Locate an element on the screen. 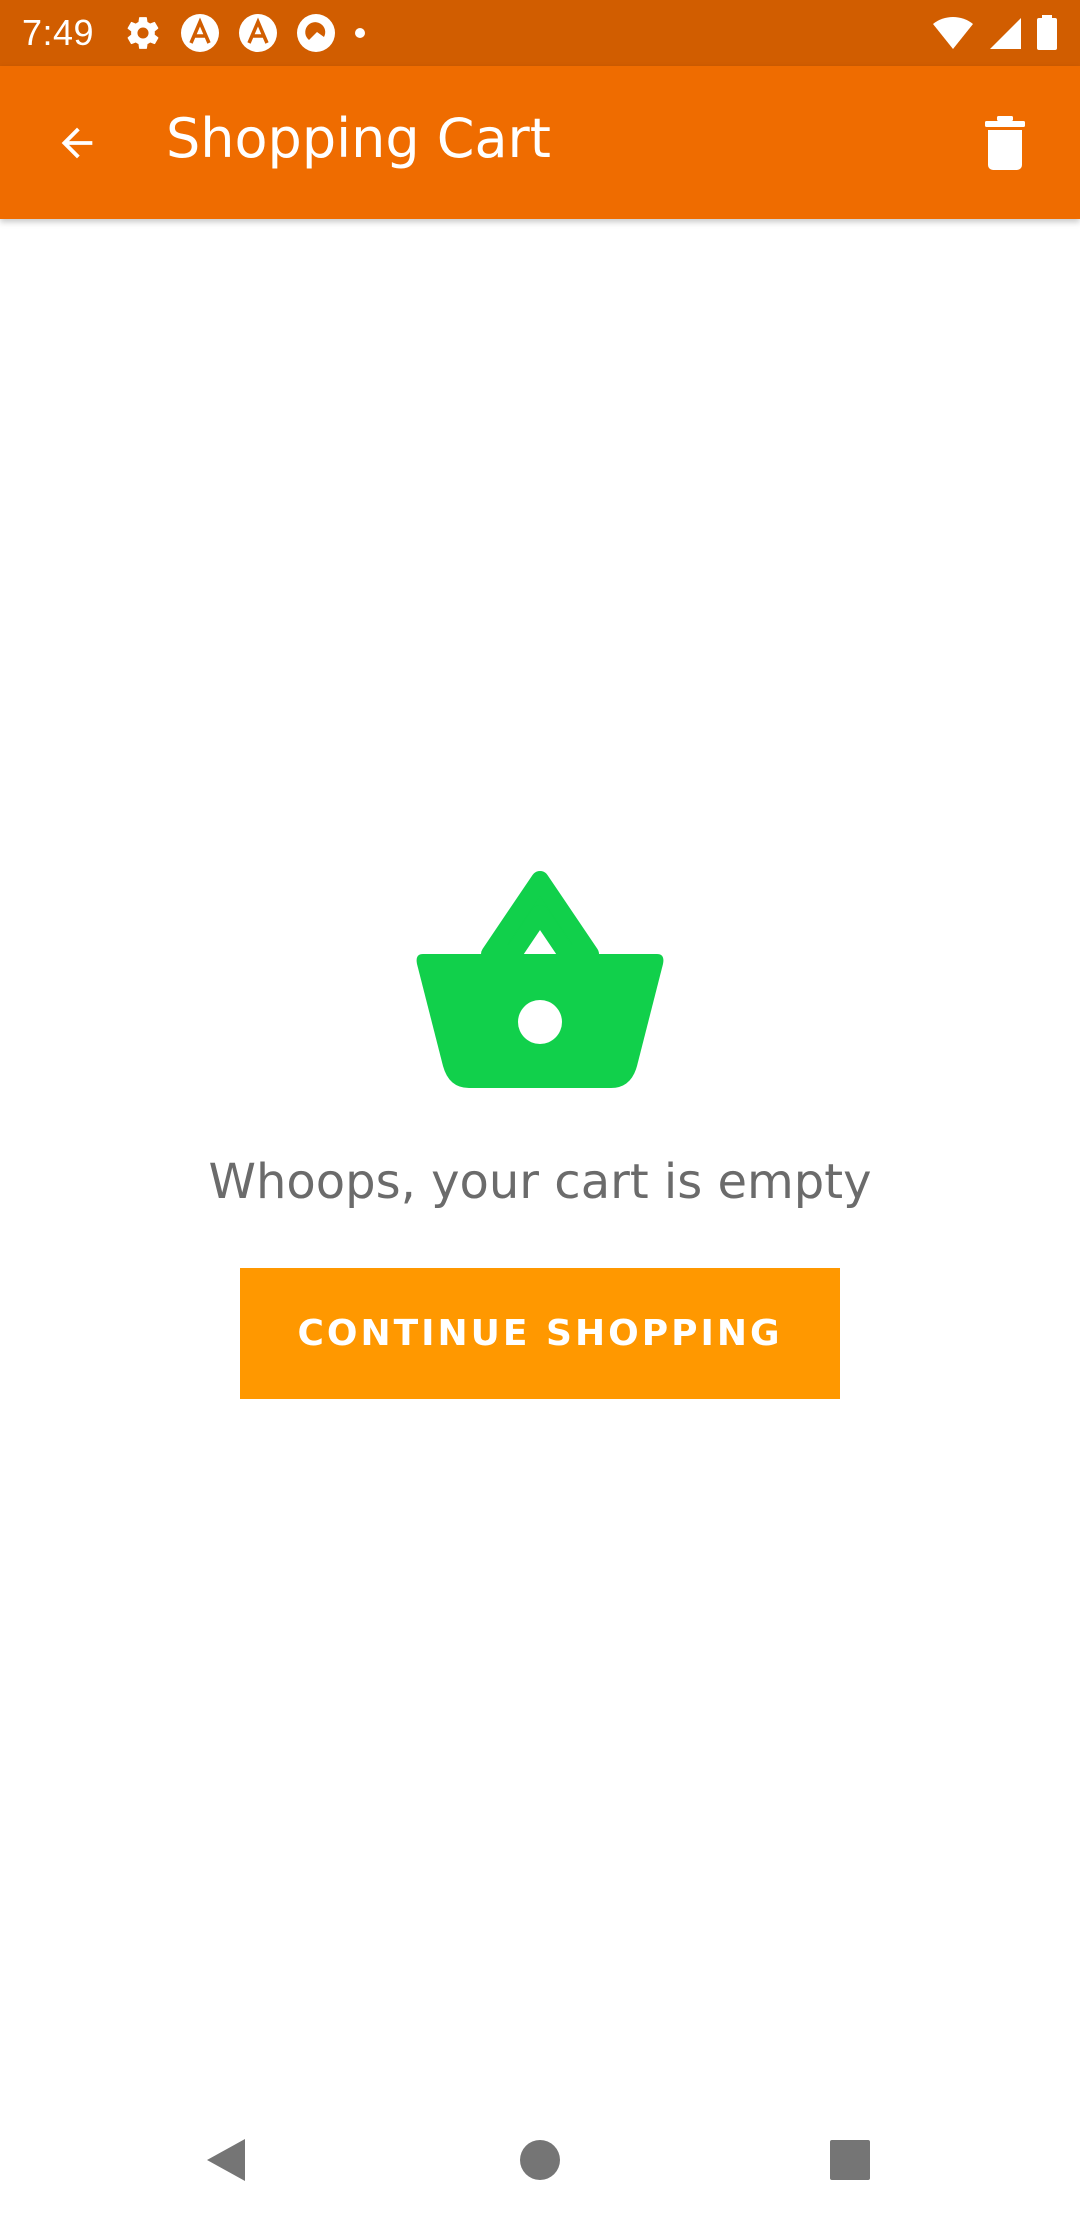  basket-icon is located at coordinates (540, 979).